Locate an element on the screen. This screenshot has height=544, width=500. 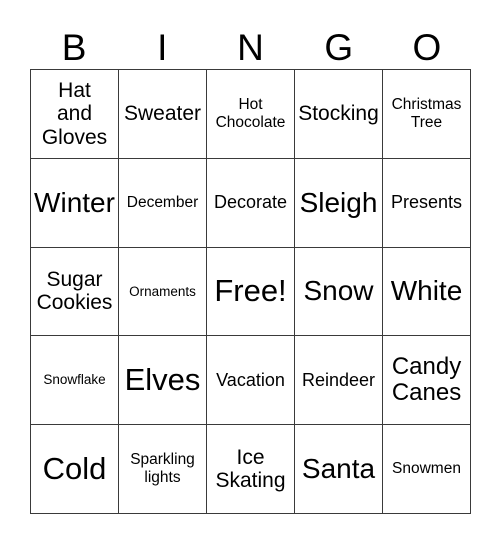
bingo-cell-label: White is located at coordinates (426, 291).